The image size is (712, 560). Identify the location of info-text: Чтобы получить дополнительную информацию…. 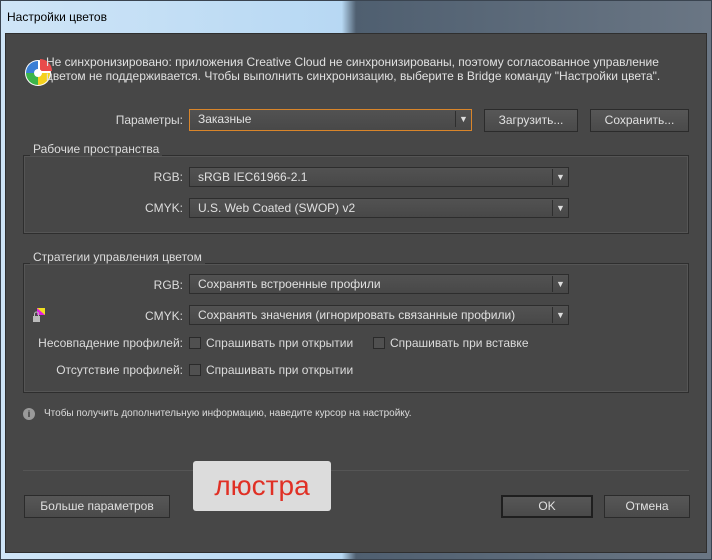
(228, 413).